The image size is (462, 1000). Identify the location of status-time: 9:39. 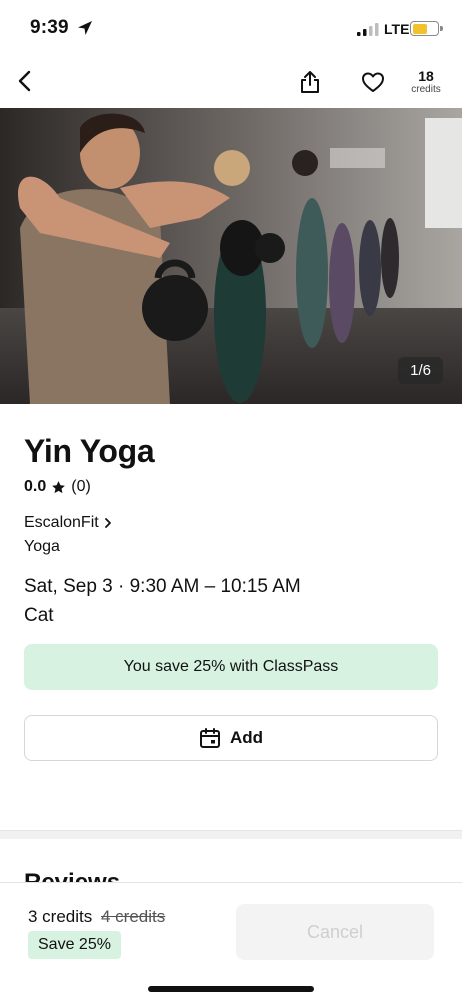
(49, 27).